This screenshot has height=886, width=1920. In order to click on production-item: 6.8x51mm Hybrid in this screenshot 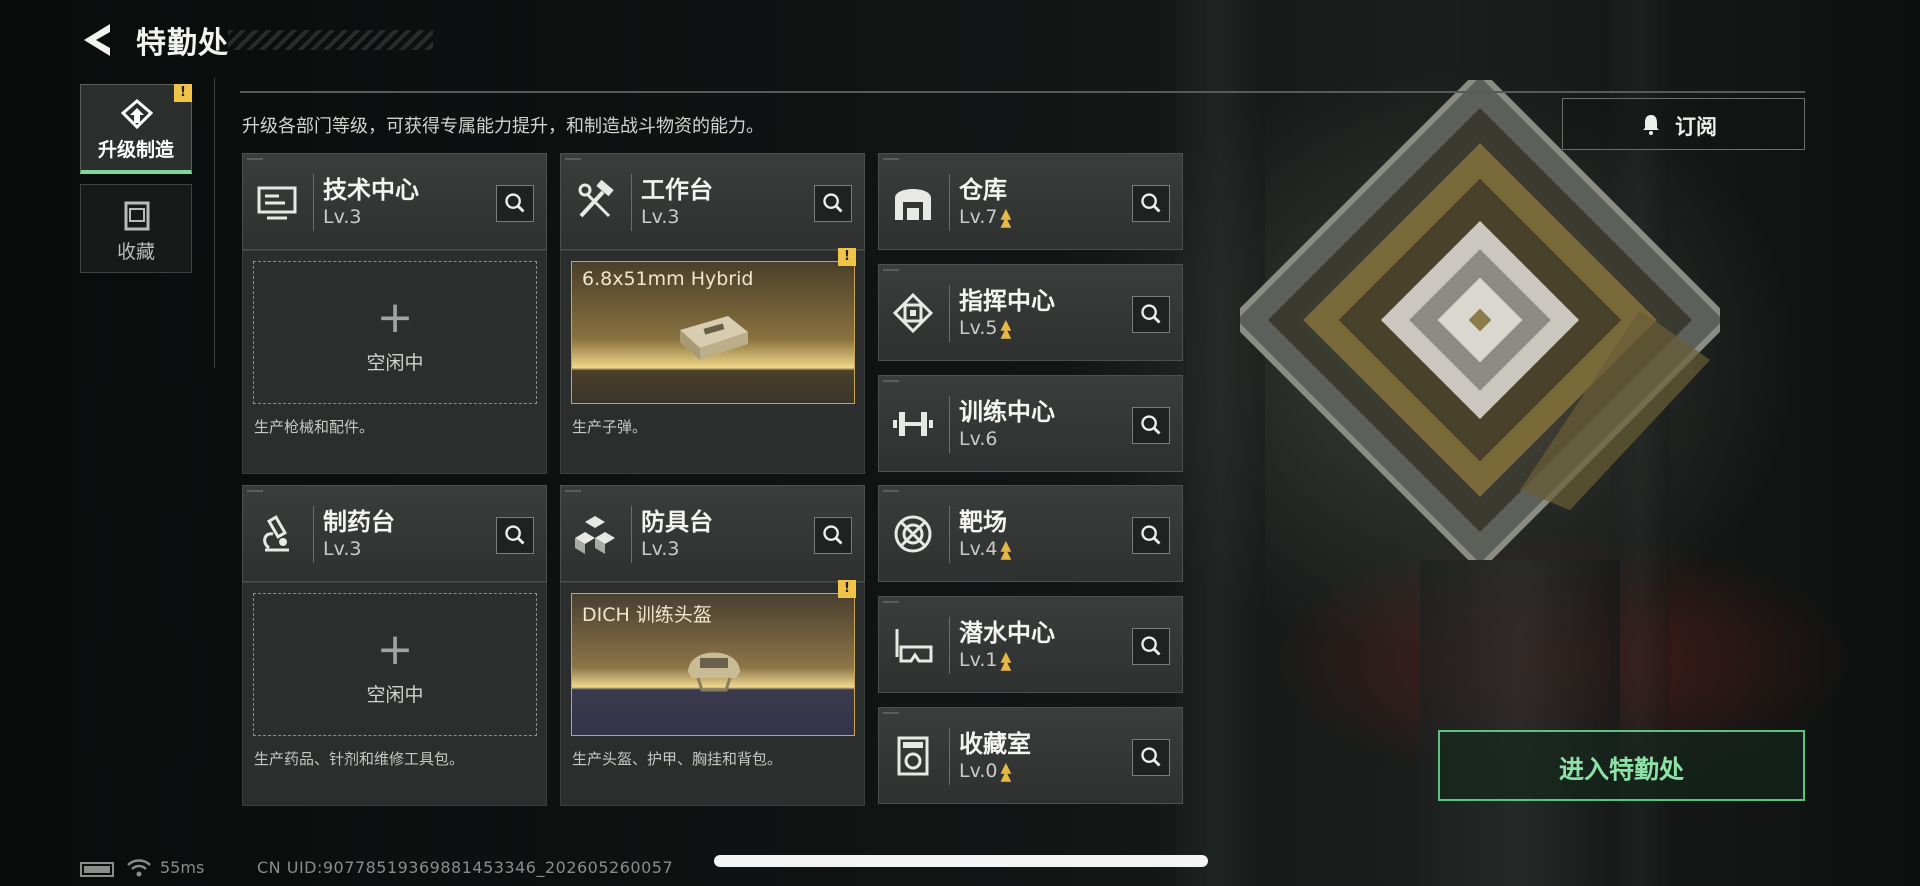, I will do `click(713, 332)`.